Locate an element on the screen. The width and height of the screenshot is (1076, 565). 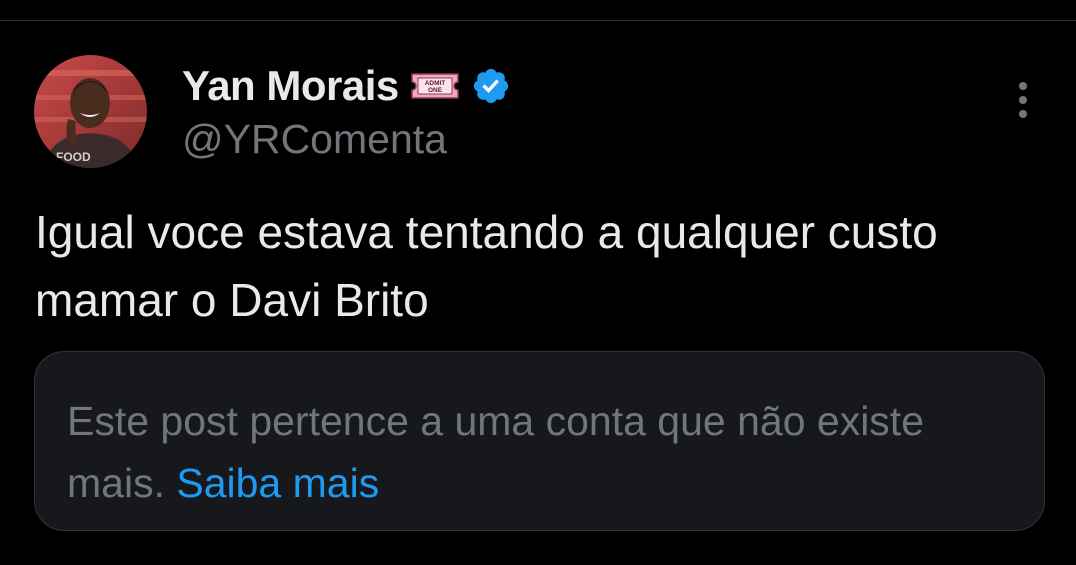
avatar: FOOD is located at coordinates (90, 111).